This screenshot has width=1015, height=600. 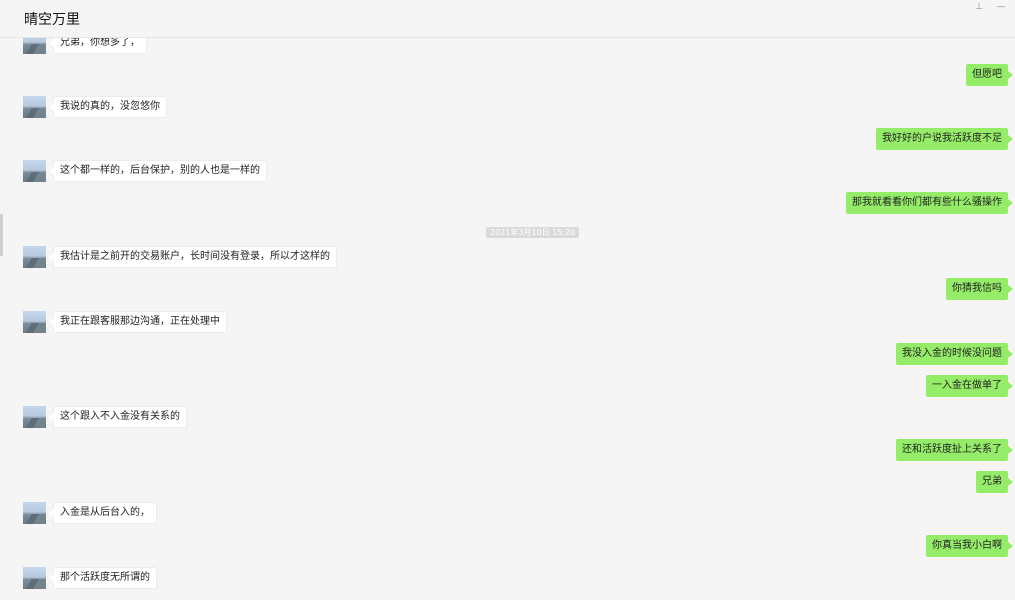 I want to click on message-row: 我估计是之前开的交易账户，长时间没有登录，所以才这样的, so click(x=507, y=257).